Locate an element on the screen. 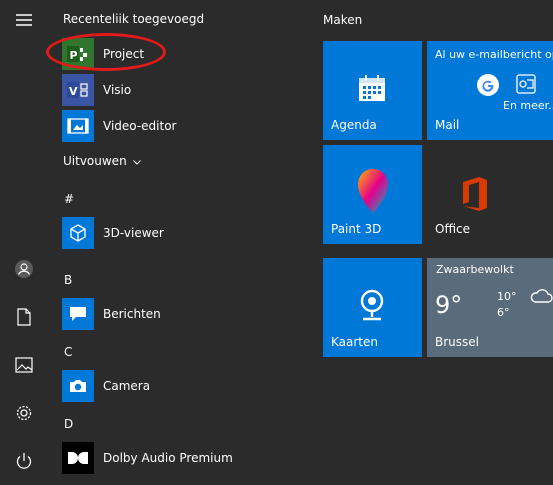 The height and width of the screenshot is (485, 553). group-letter-b: B is located at coordinates (68, 280).